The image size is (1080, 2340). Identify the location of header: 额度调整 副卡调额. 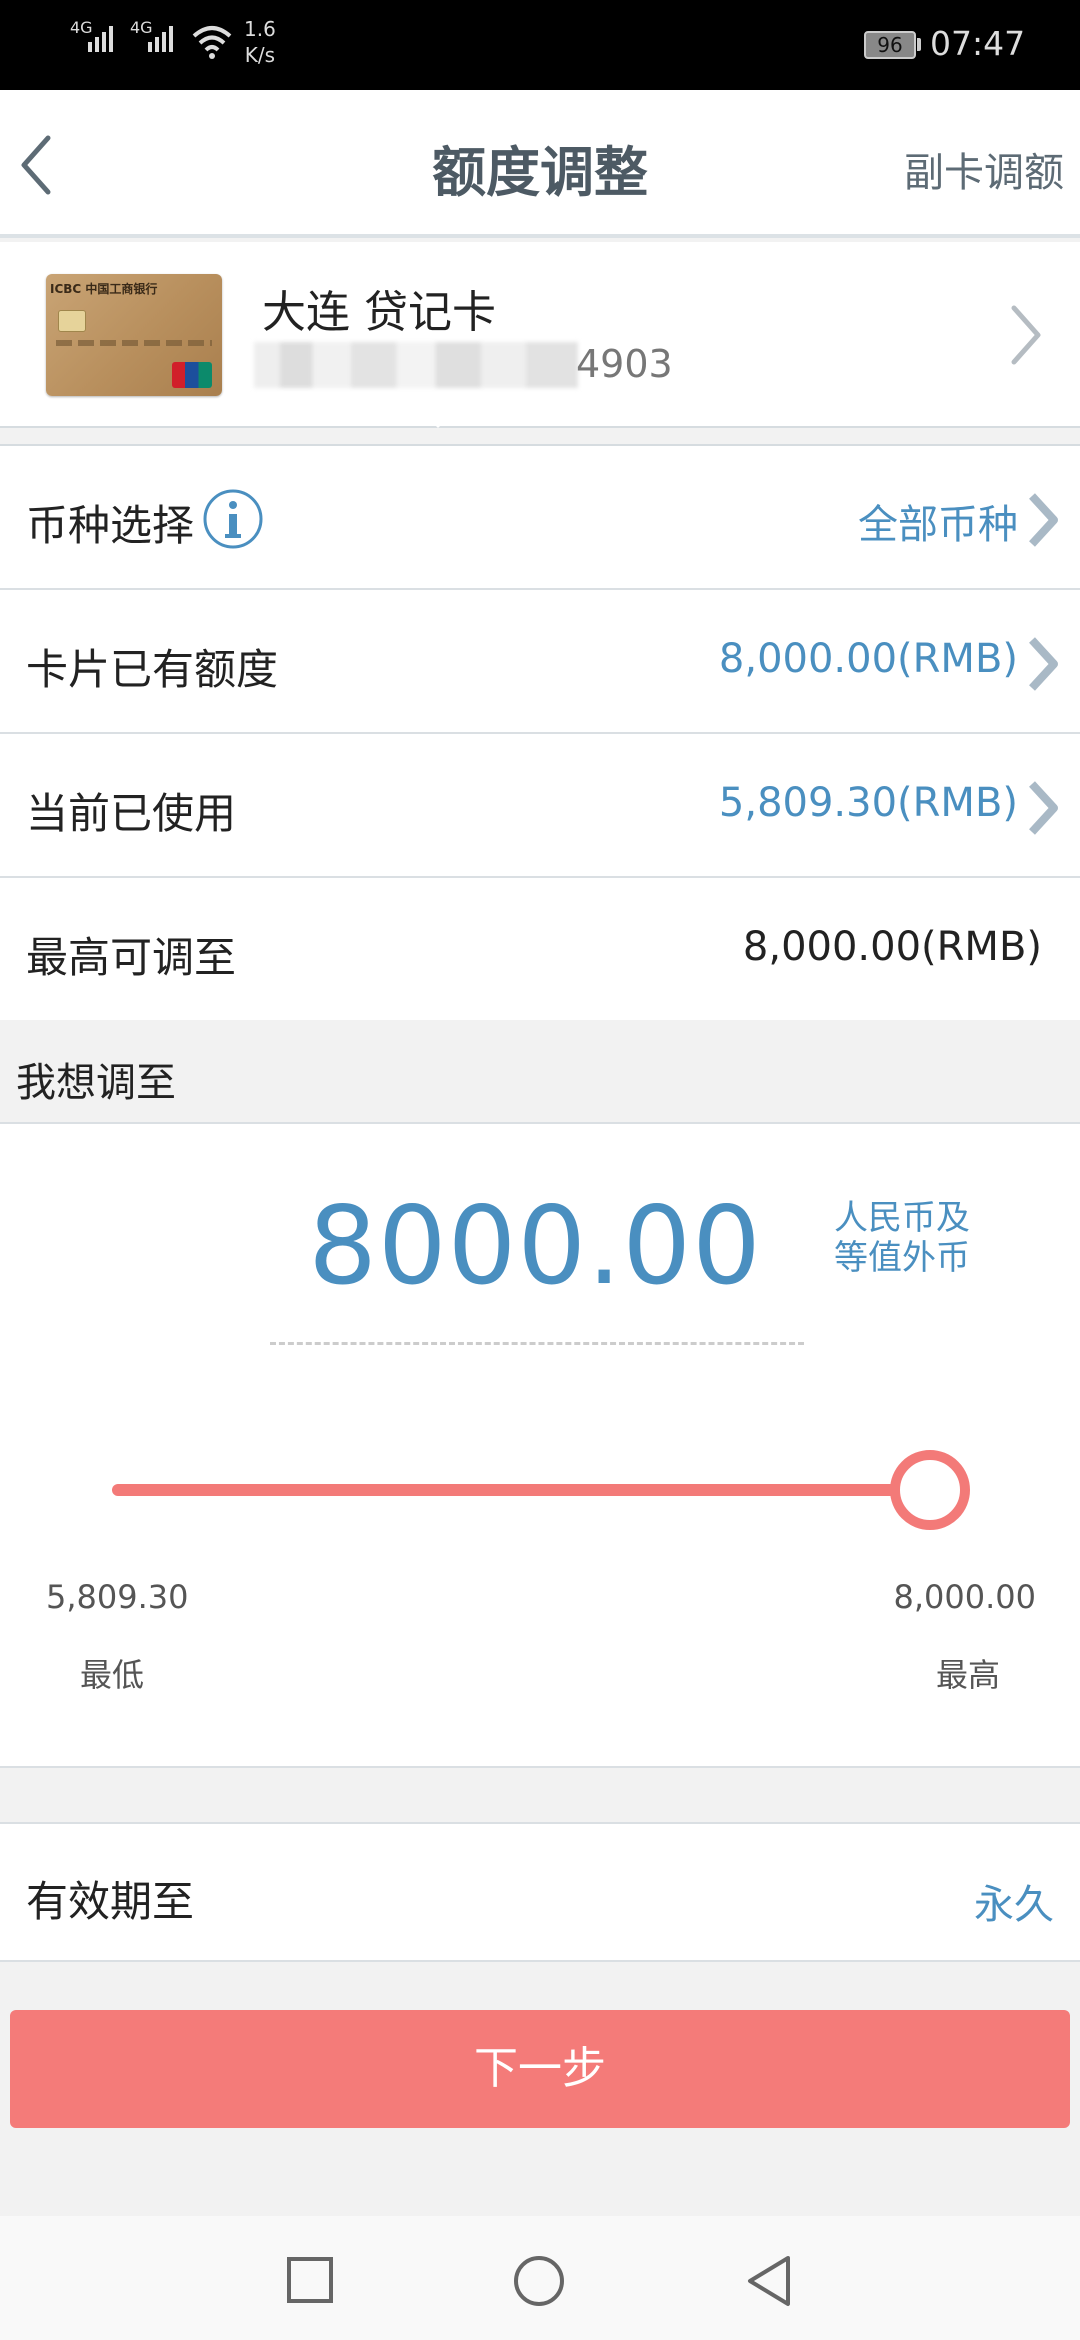
(540, 164).